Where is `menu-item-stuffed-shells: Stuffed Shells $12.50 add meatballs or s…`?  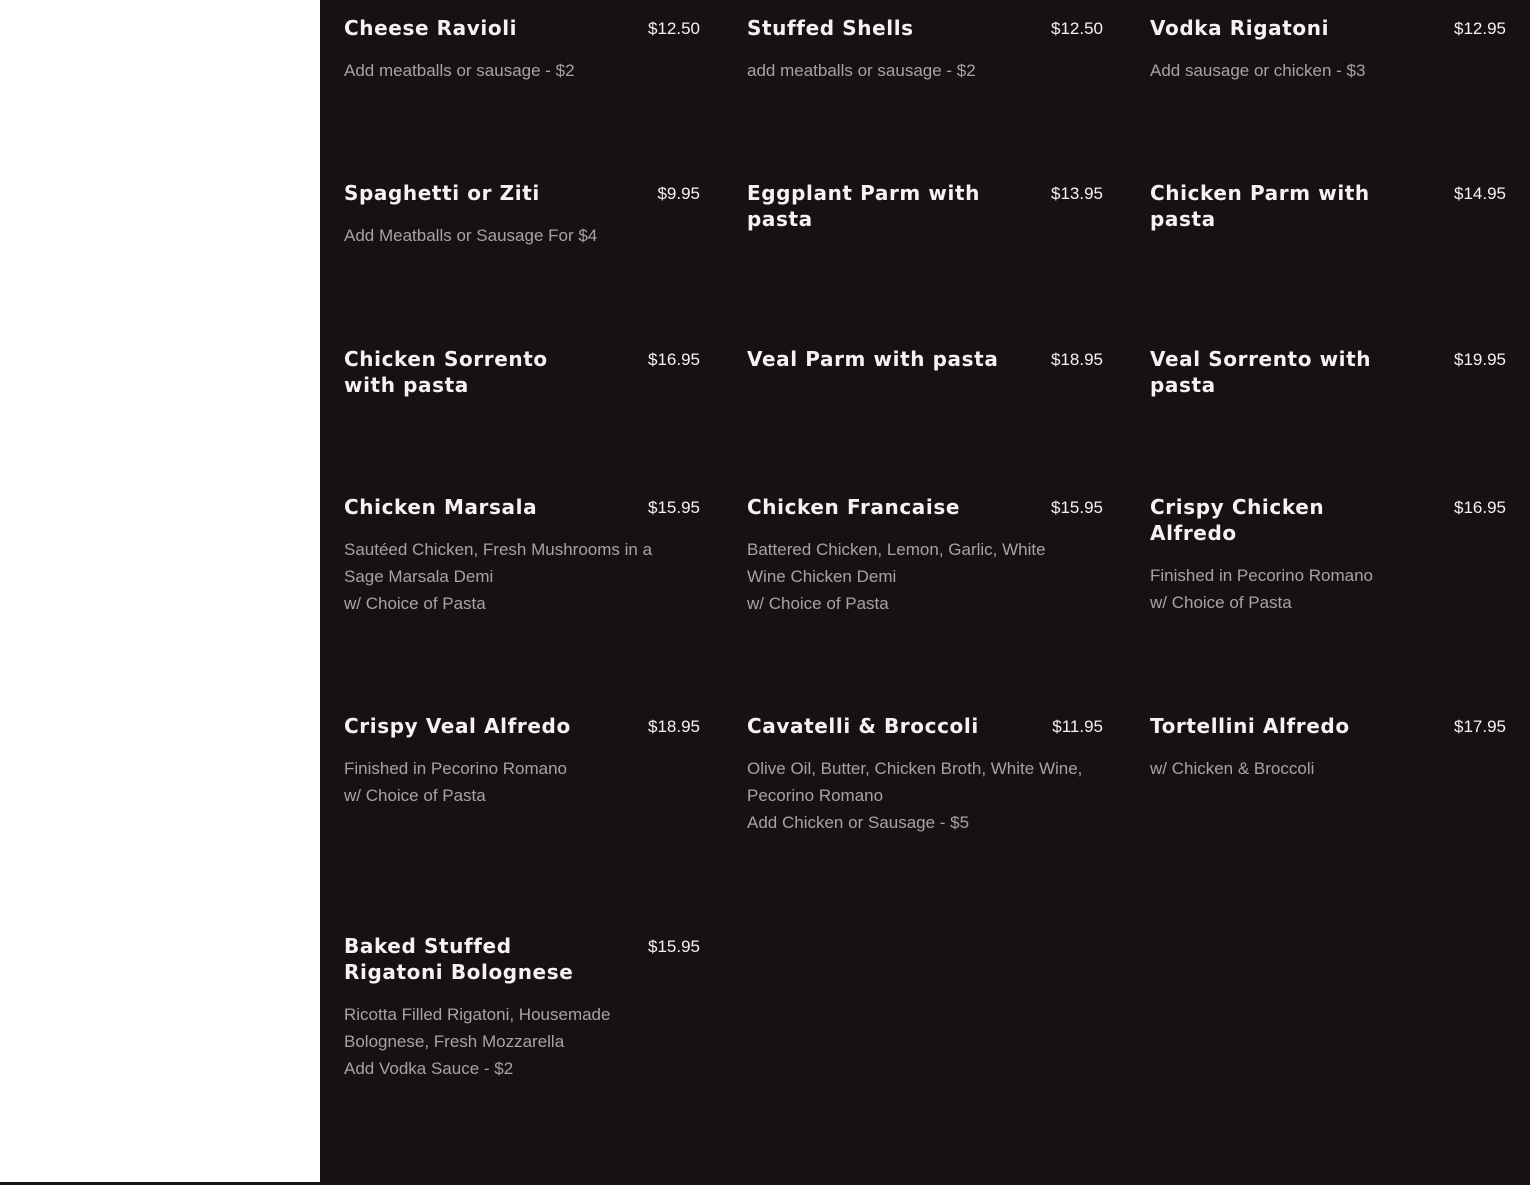
menu-item-stuffed-shells: Stuffed Shells $12.50 add meatballs or s… is located at coordinates (925, 49).